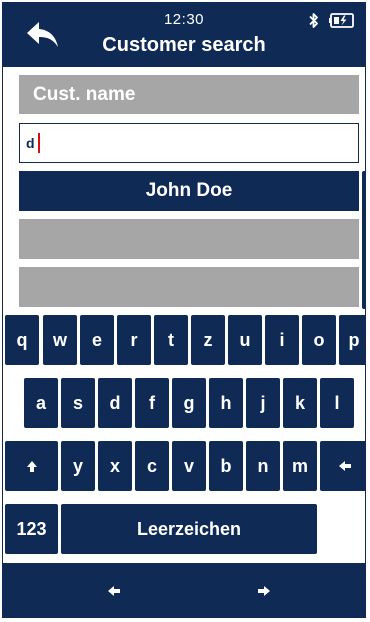 Image resolution: width=370 pixels, height=622 pixels. I want to click on space-key: Leerzeichen, so click(189, 529).